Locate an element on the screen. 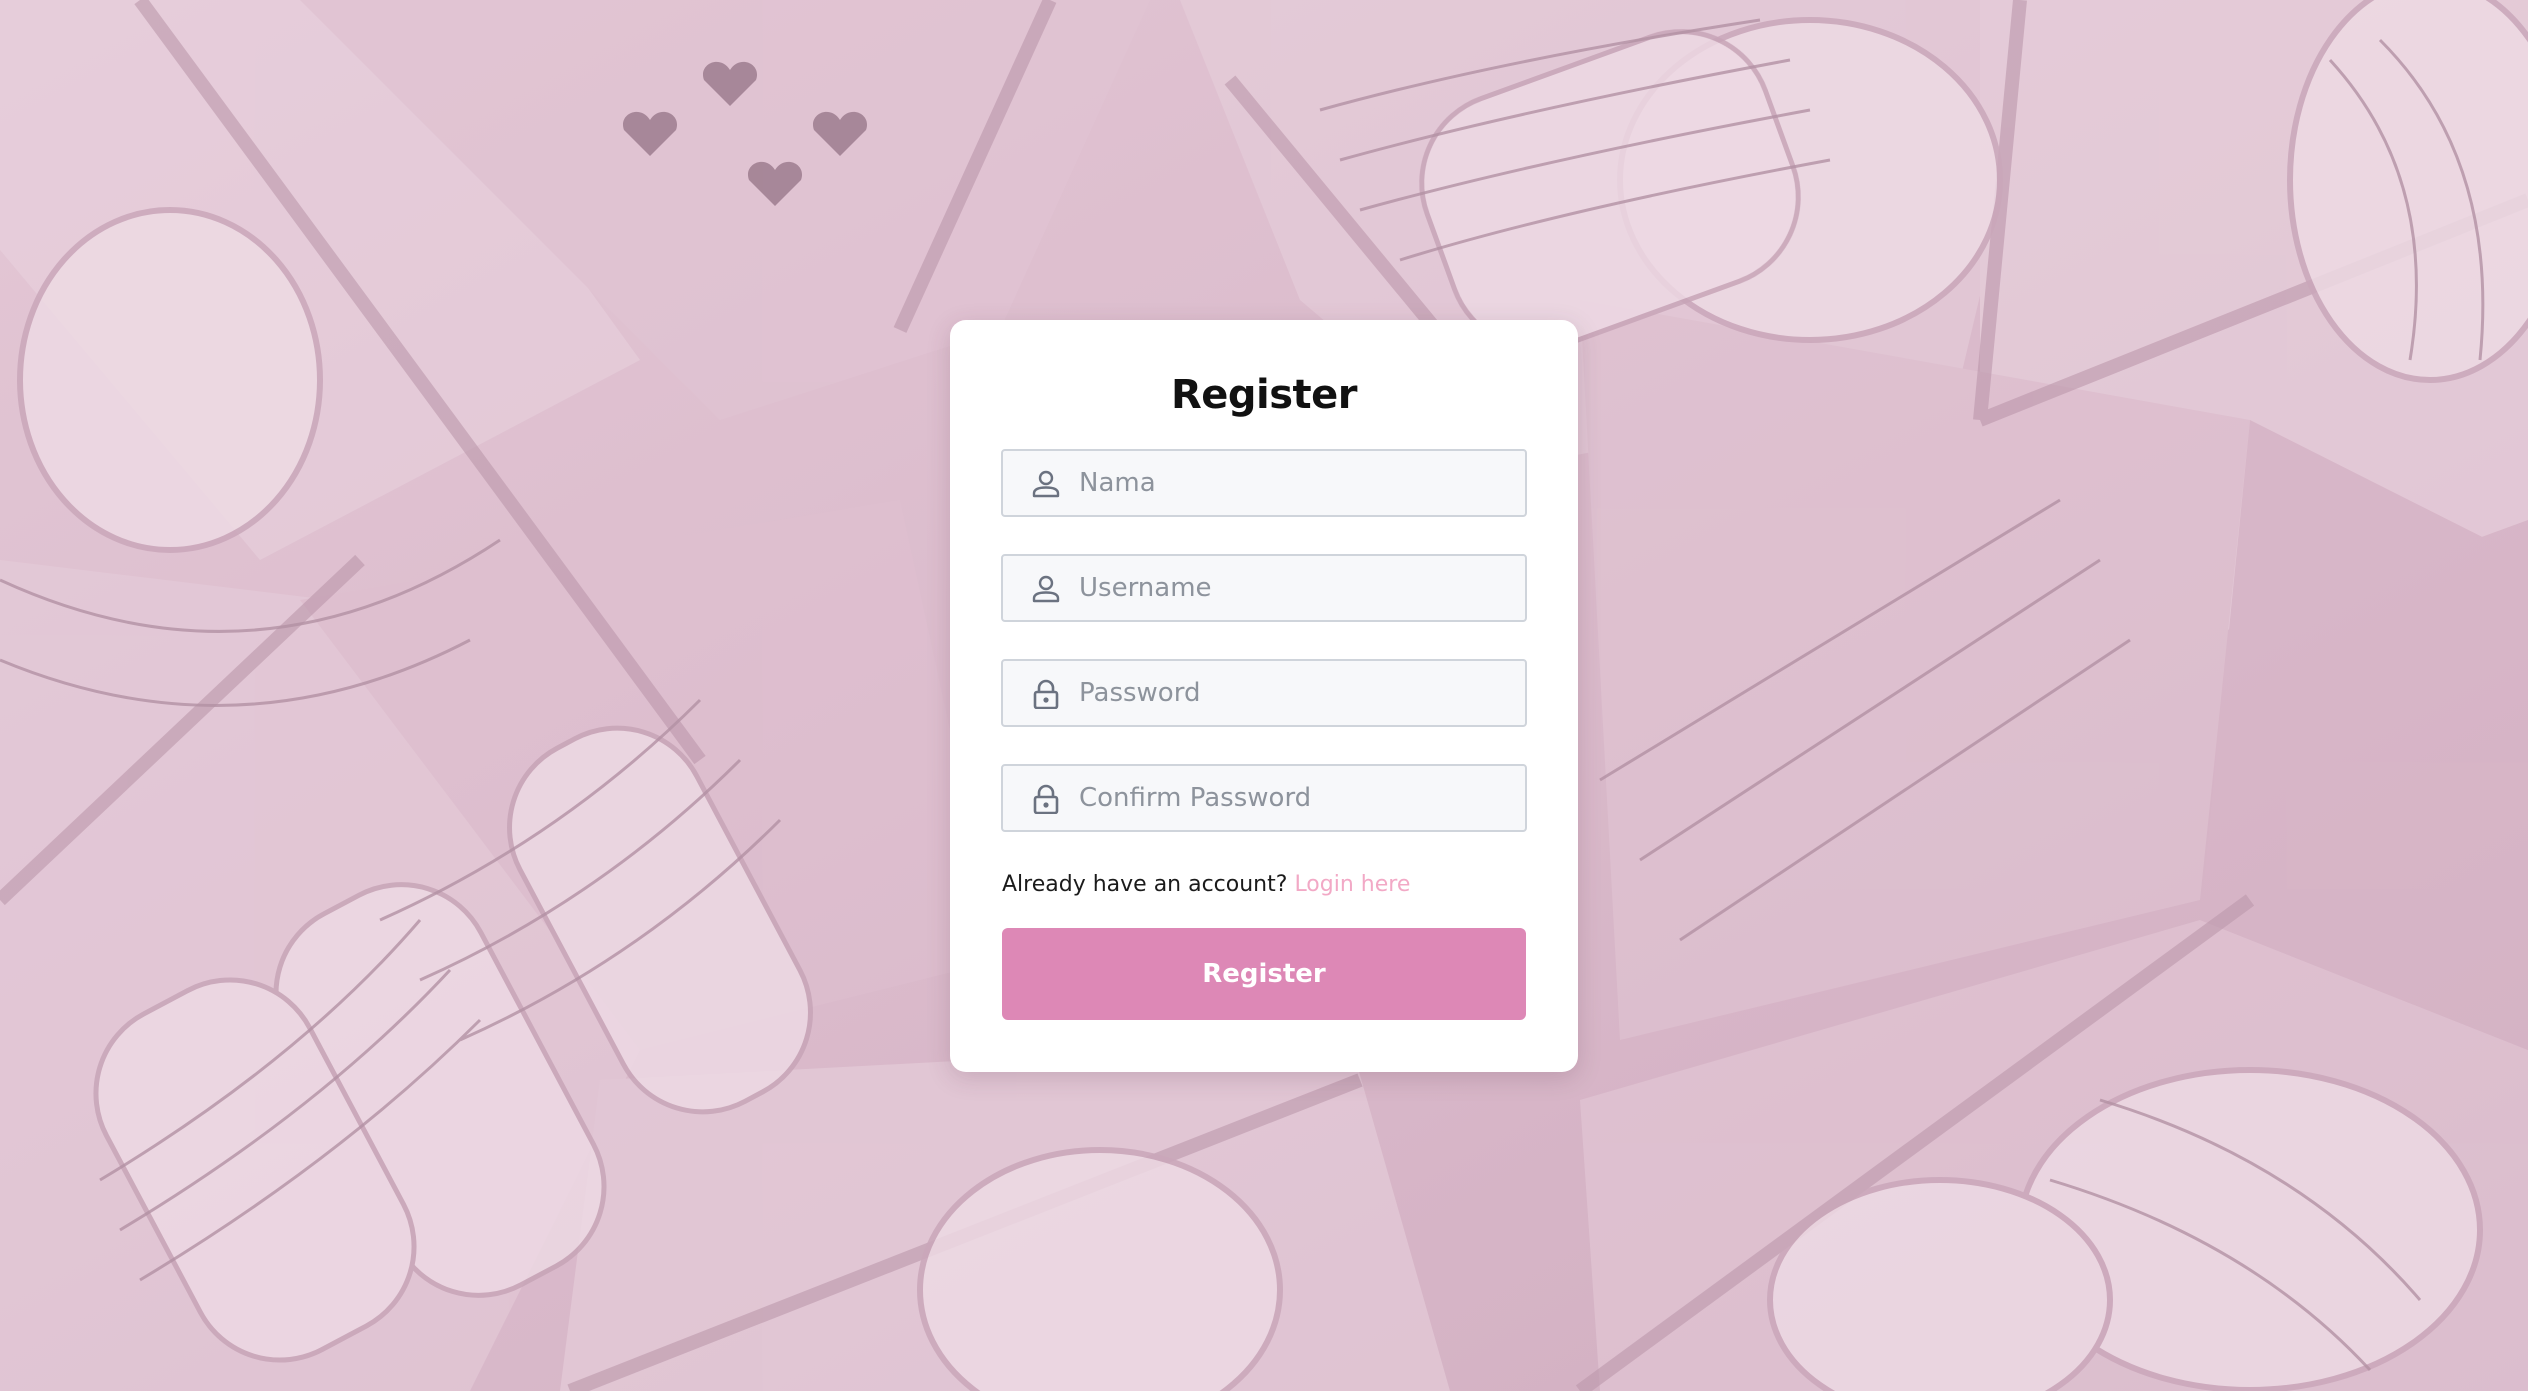  confirm-password-field is located at coordinates (1264, 798).